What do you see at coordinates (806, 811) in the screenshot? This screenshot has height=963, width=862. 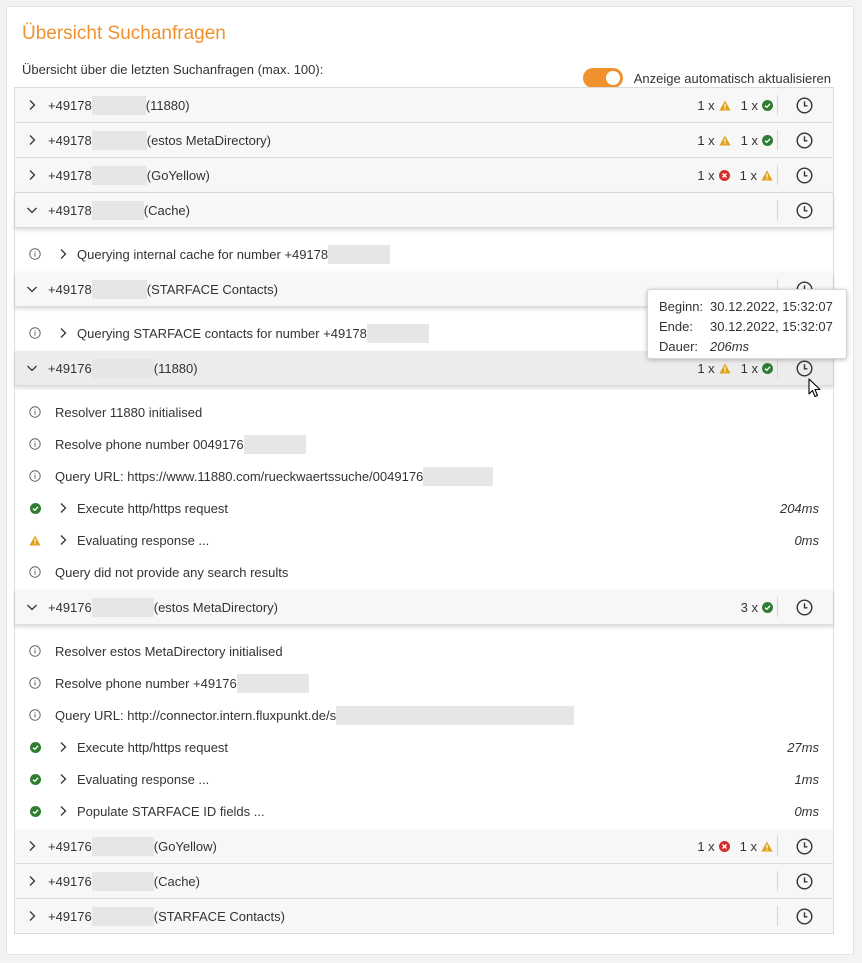 I see `duration-value: 0ms` at bounding box center [806, 811].